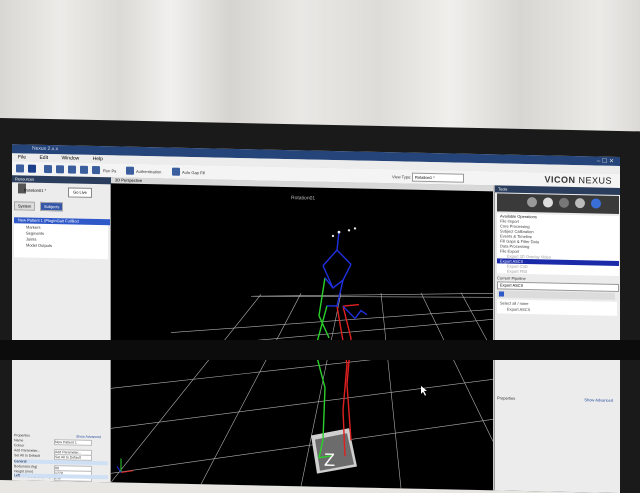  I want to click on mouse-cursor, so click(424, 390).